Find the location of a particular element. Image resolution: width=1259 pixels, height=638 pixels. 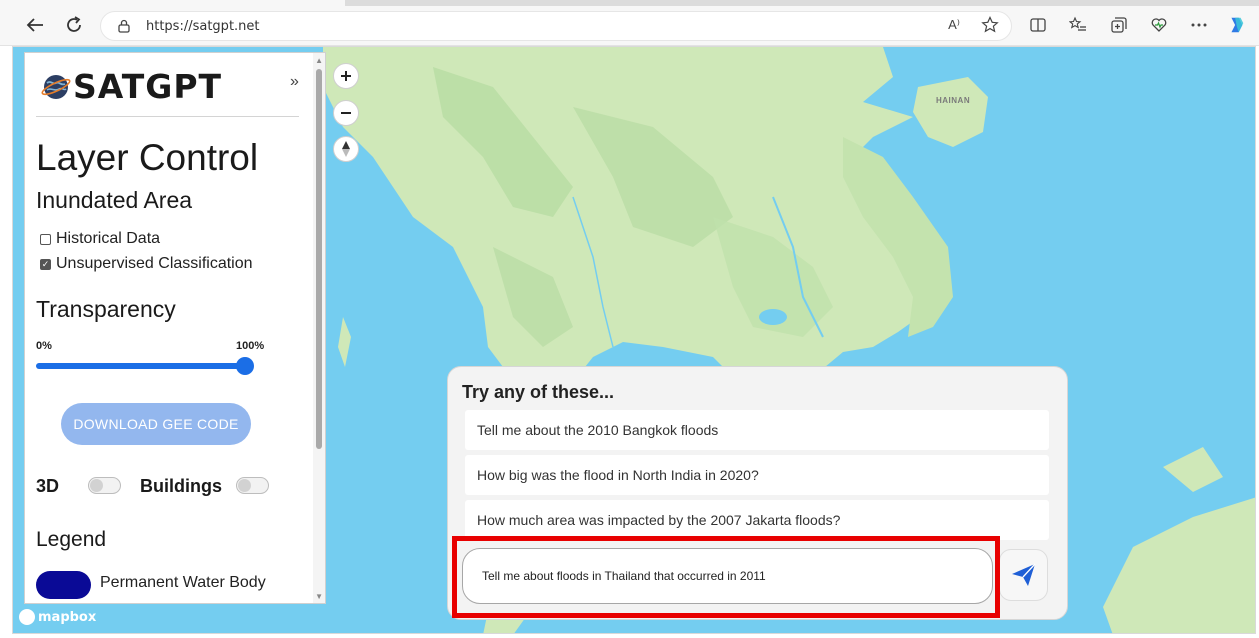

compass-icon is located at coordinates (346, 149).